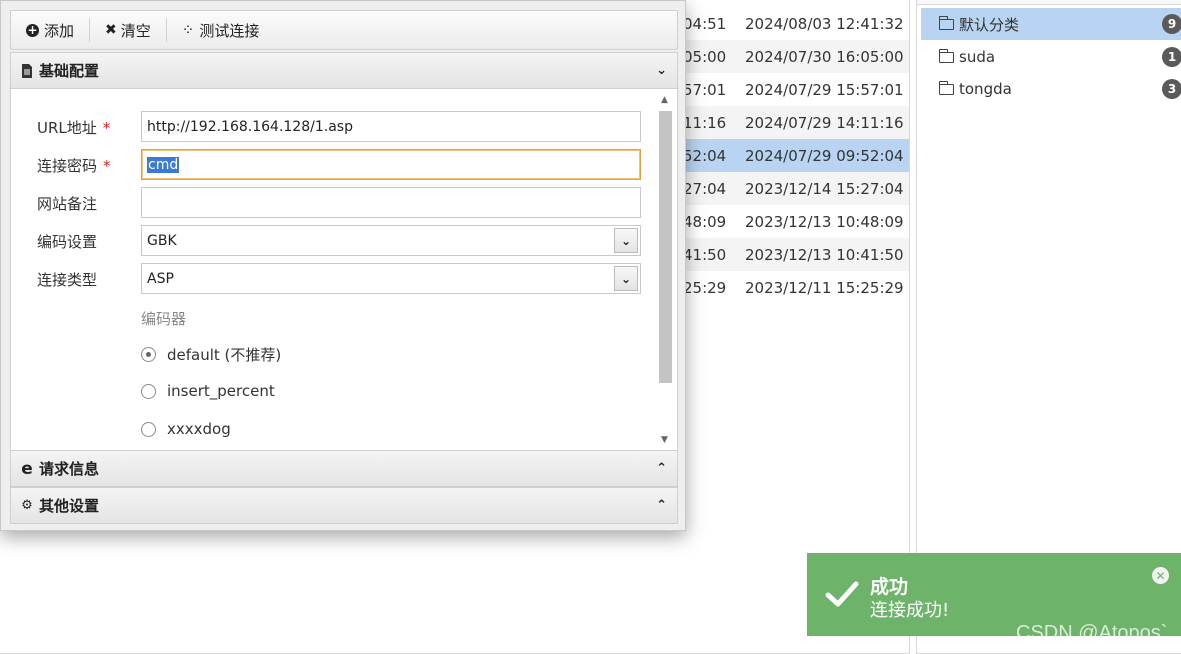  What do you see at coordinates (824, 56) in the screenshot?
I see `updated-time-cell: 2024/07/30 16:05:00` at bounding box center [824, 56].